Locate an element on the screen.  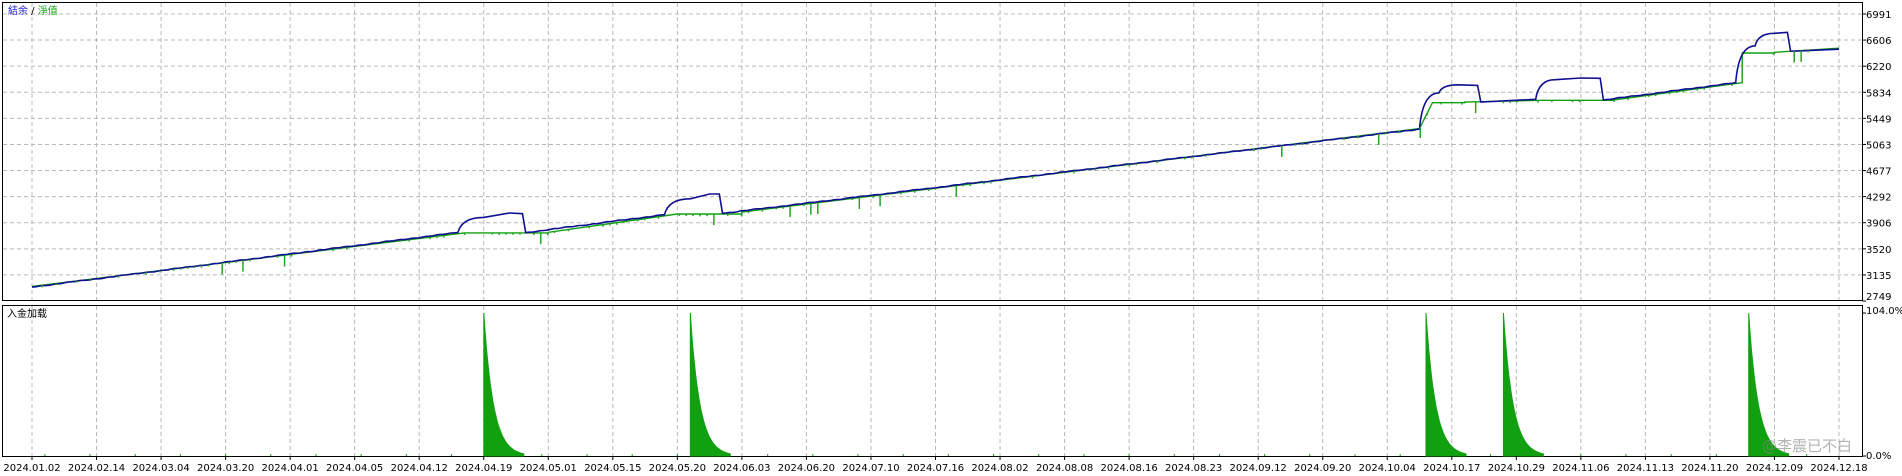
x-tick-label: 2024.08.08 is located at coordinates (1064, 468).